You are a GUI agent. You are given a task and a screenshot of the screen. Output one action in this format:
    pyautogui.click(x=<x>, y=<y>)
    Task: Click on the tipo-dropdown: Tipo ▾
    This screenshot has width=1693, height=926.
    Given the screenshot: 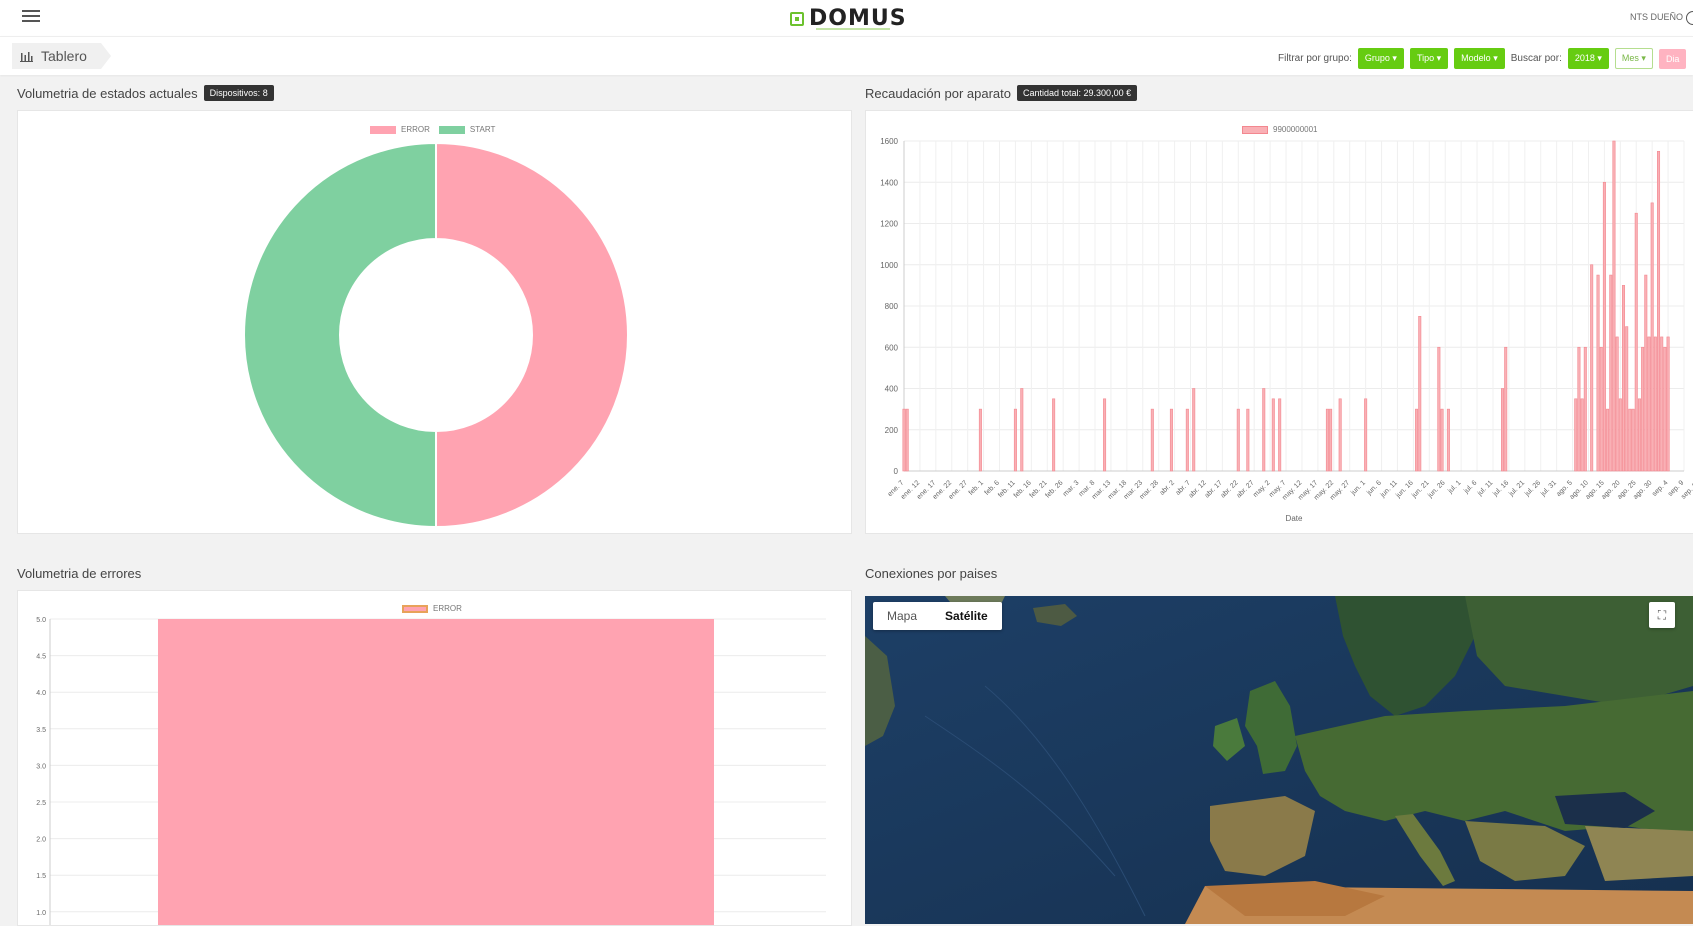 What is the action you would take?
    pyautogui.click(x=1429, y=58)
    